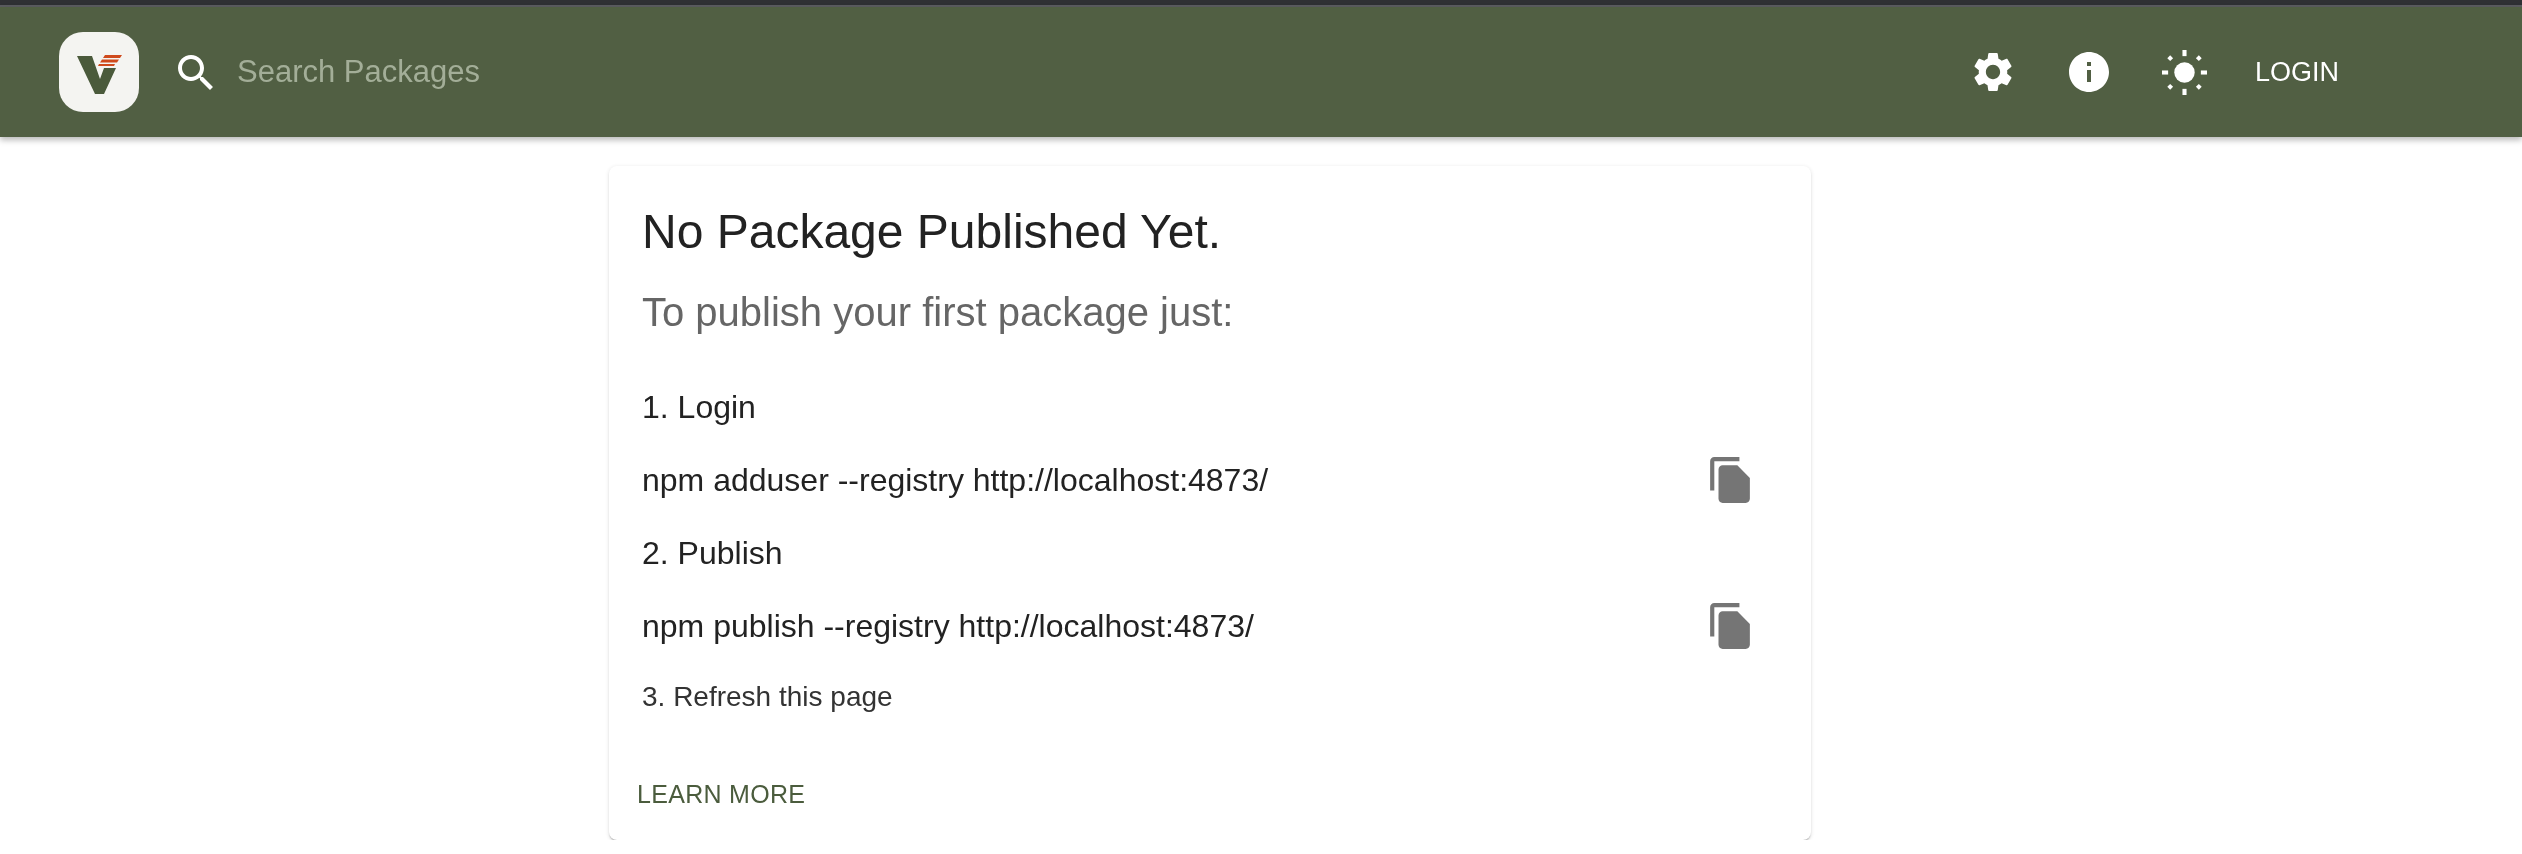  Describe the element at coordinates (955, 480) in the screenshot. I see `command-text: npm adduser --registry http://localhost:4873/` at that location.